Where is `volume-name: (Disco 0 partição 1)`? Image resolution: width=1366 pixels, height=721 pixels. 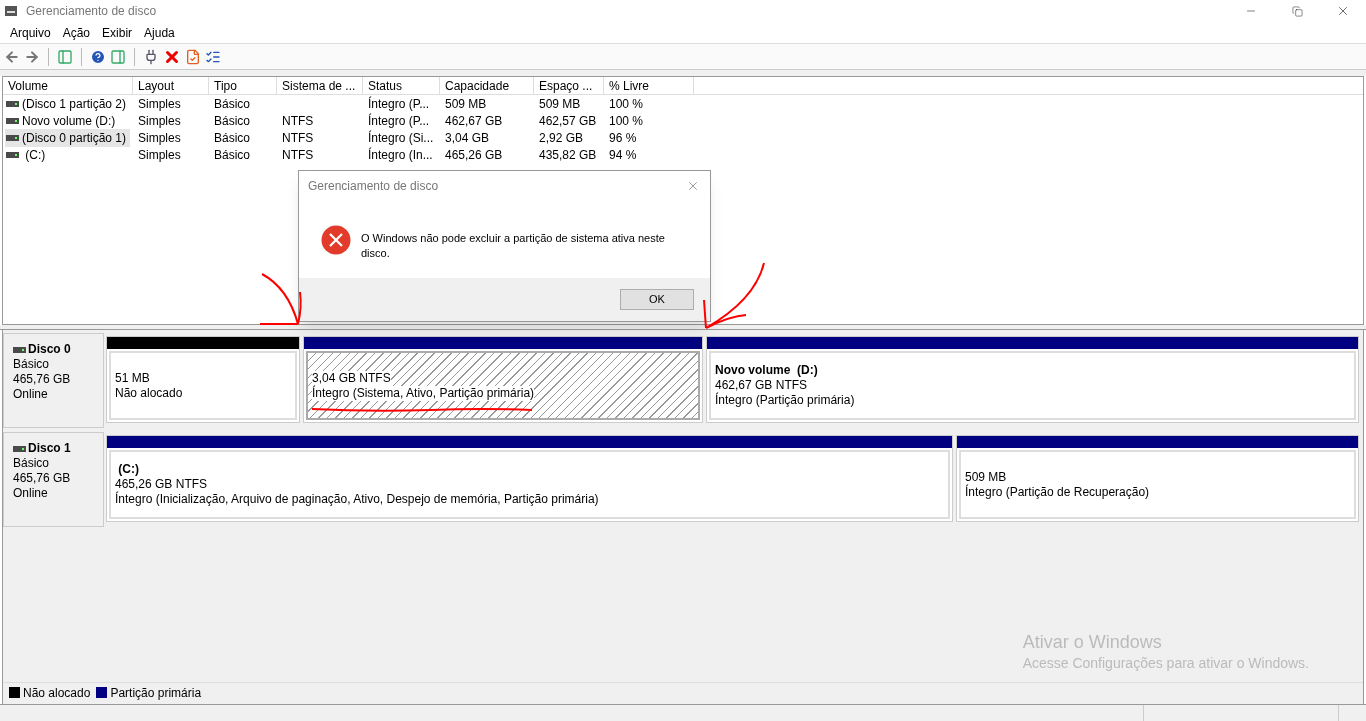
volume-name: (Disco 0 partição 1) is located at coordinates (74, 138).